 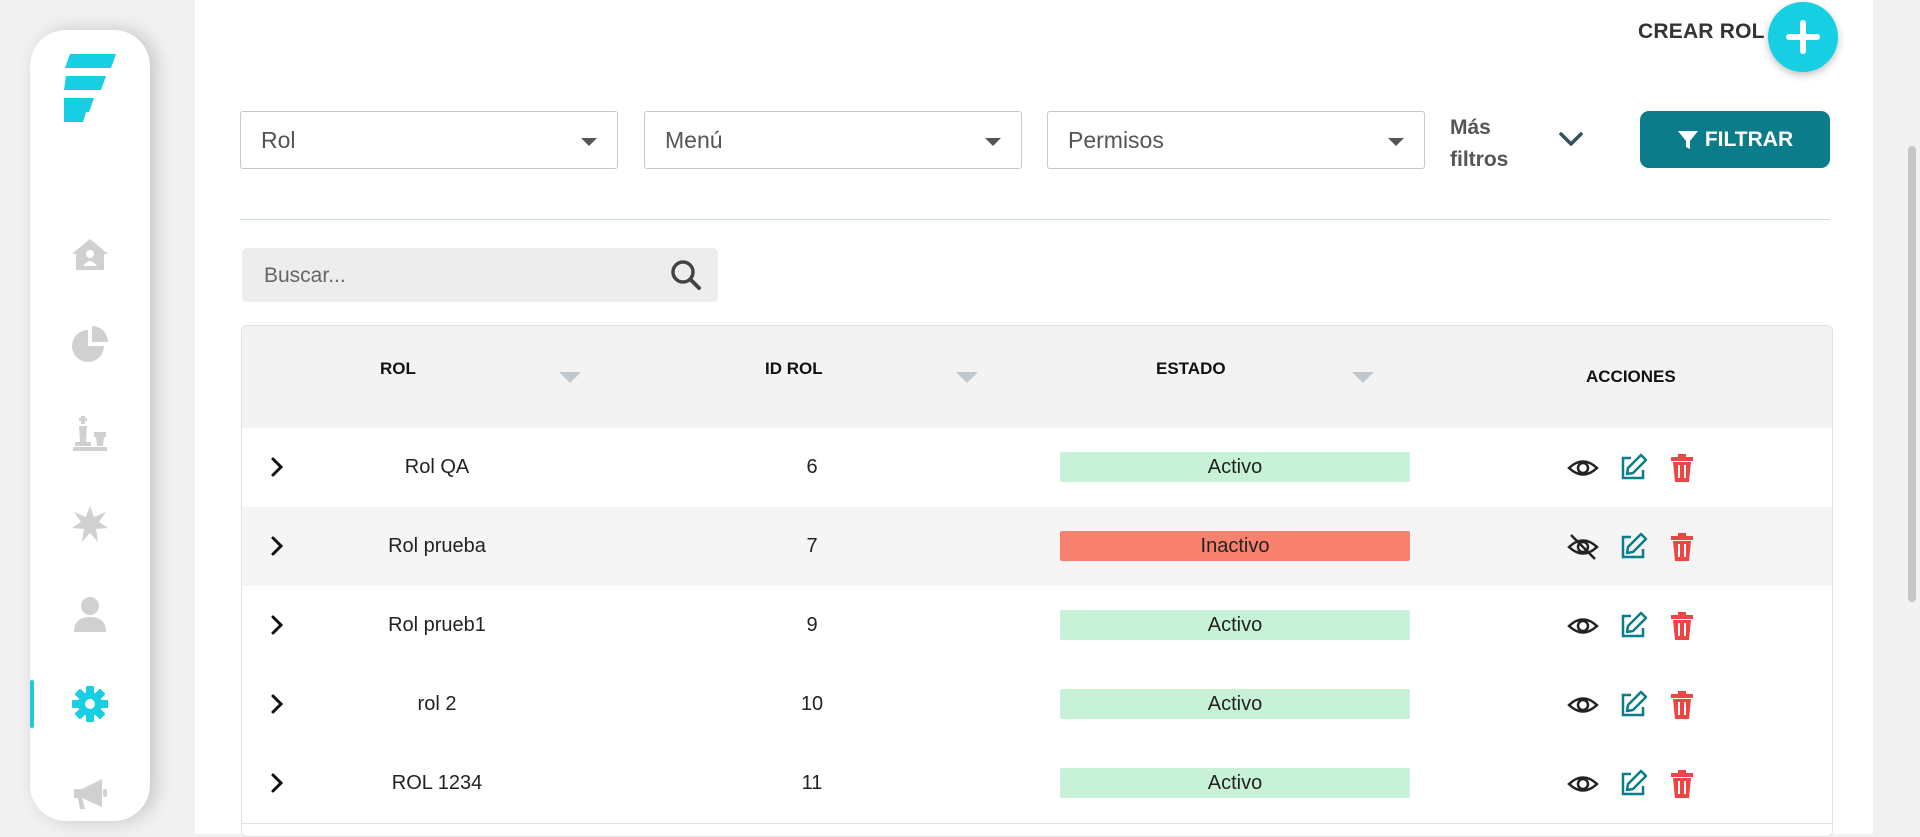 I want to click on sidebar-item-users, so click(x=90, y=614).